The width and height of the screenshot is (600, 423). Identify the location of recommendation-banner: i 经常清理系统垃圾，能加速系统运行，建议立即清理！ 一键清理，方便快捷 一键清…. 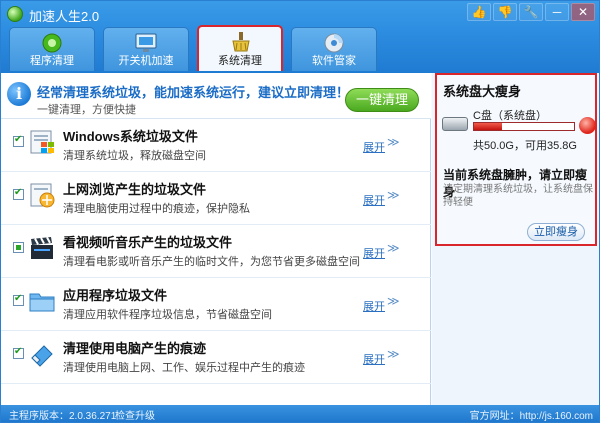
(216, 96).